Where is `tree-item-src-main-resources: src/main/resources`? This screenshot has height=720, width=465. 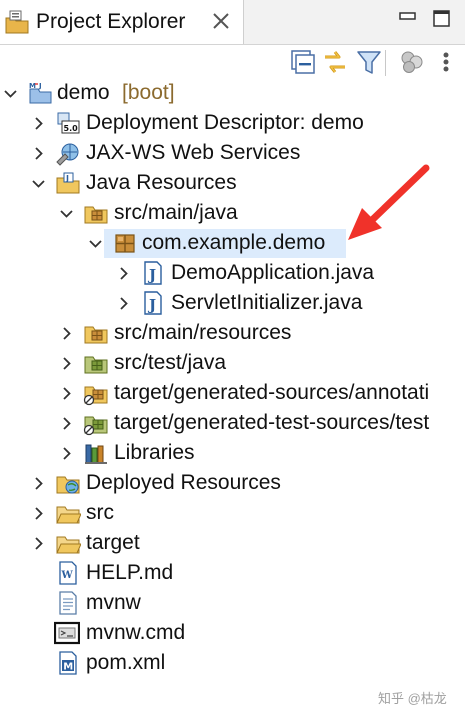
tree-item-src-main-resources: src/main/resources is located at coordinates (232, 333).